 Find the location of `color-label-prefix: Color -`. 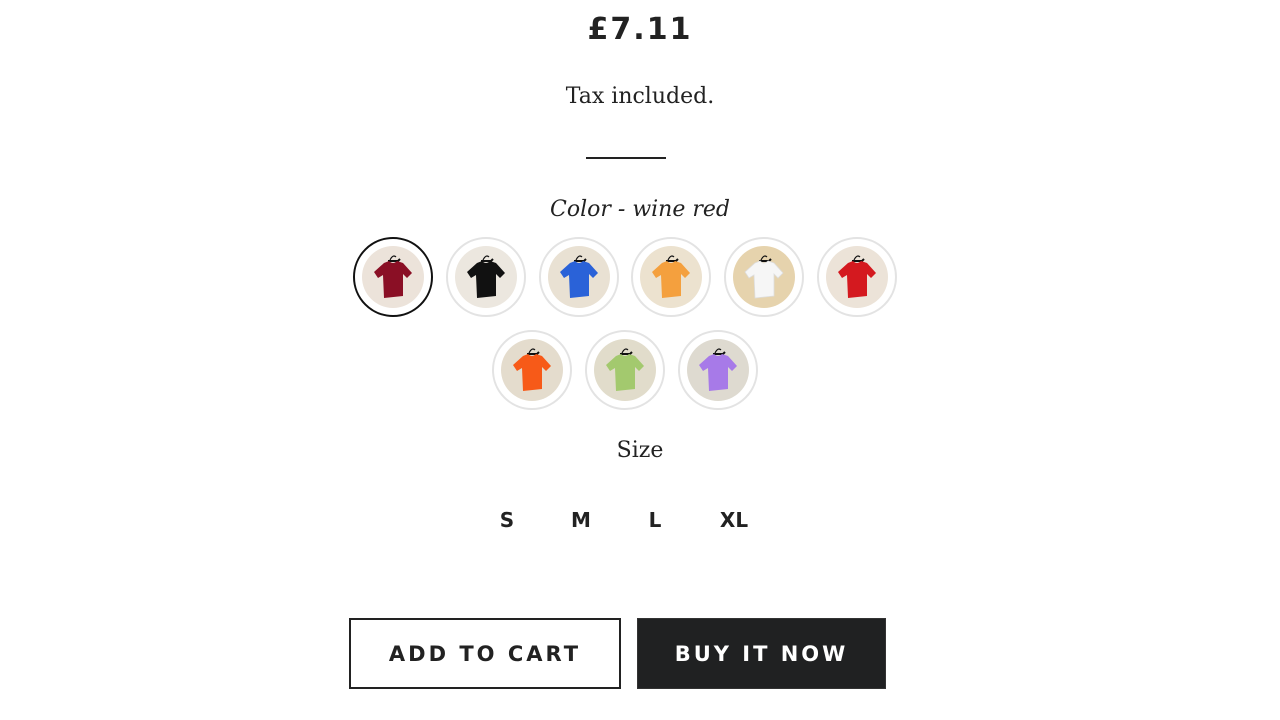

color-label-prefix: Color - is located at coordinates (591, 209).